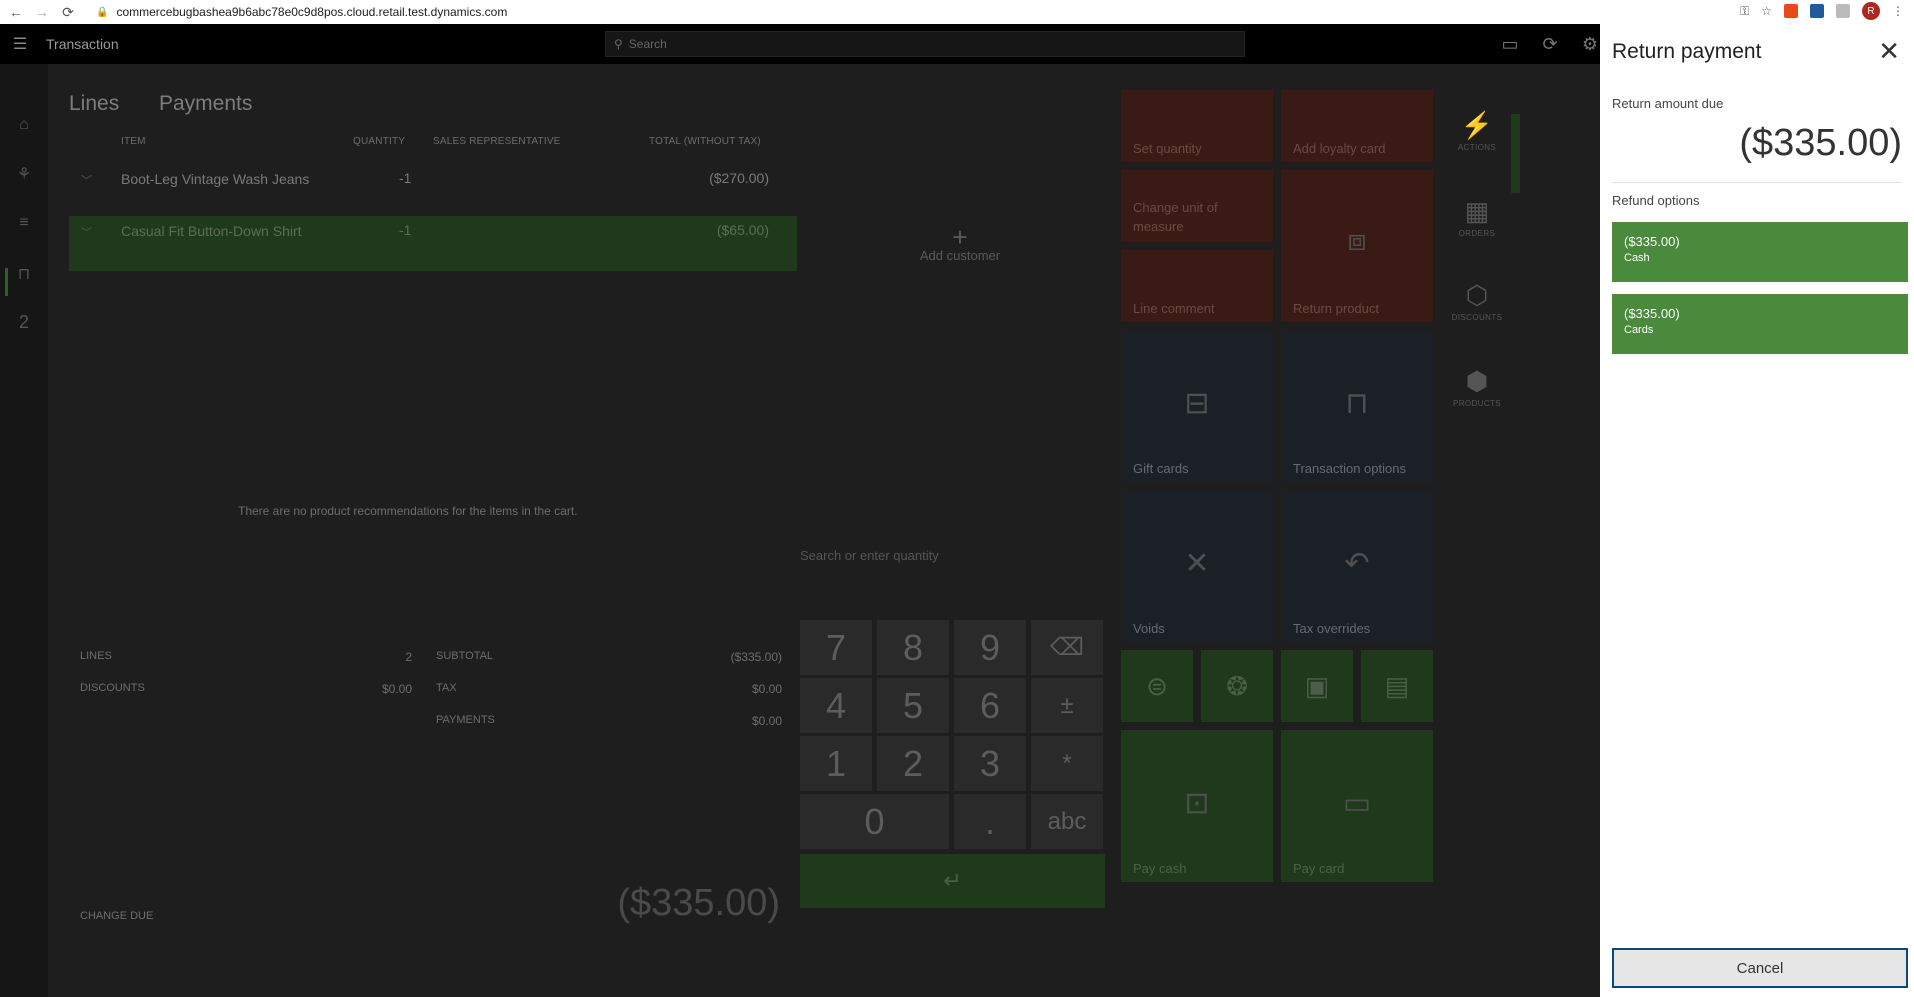 Image resolution: width=1914 pixels, height=997 pixels. What do you see at coordinates (836, 705) in the screenshot?
I see `numpad-key-4: 4` at bounding box center [836, 705].